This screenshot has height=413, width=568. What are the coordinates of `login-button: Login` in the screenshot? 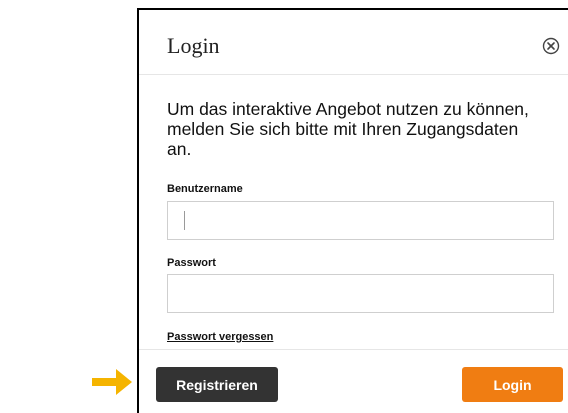 It's located at (512, 384).